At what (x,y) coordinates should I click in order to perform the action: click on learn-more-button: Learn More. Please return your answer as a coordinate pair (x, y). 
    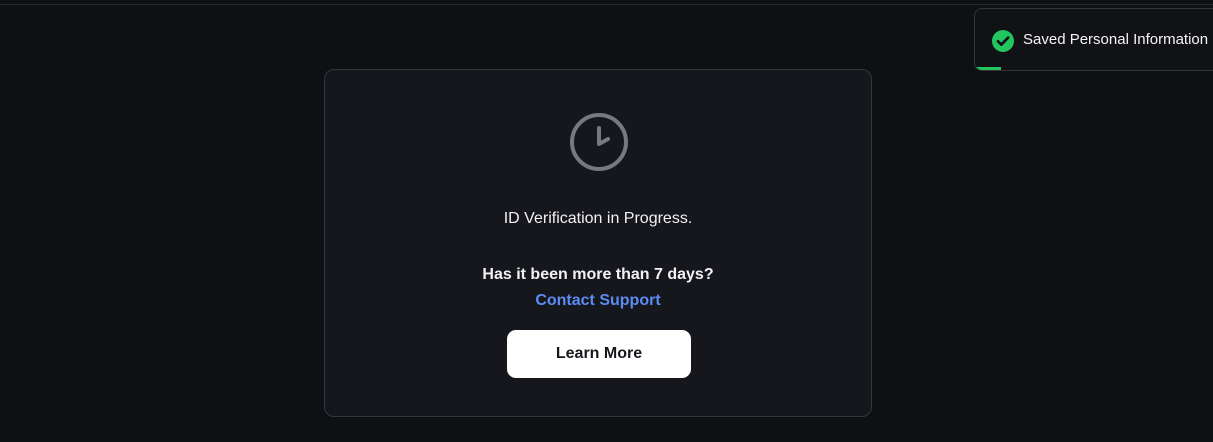
    Looking at the image, I should click on (599, 354).